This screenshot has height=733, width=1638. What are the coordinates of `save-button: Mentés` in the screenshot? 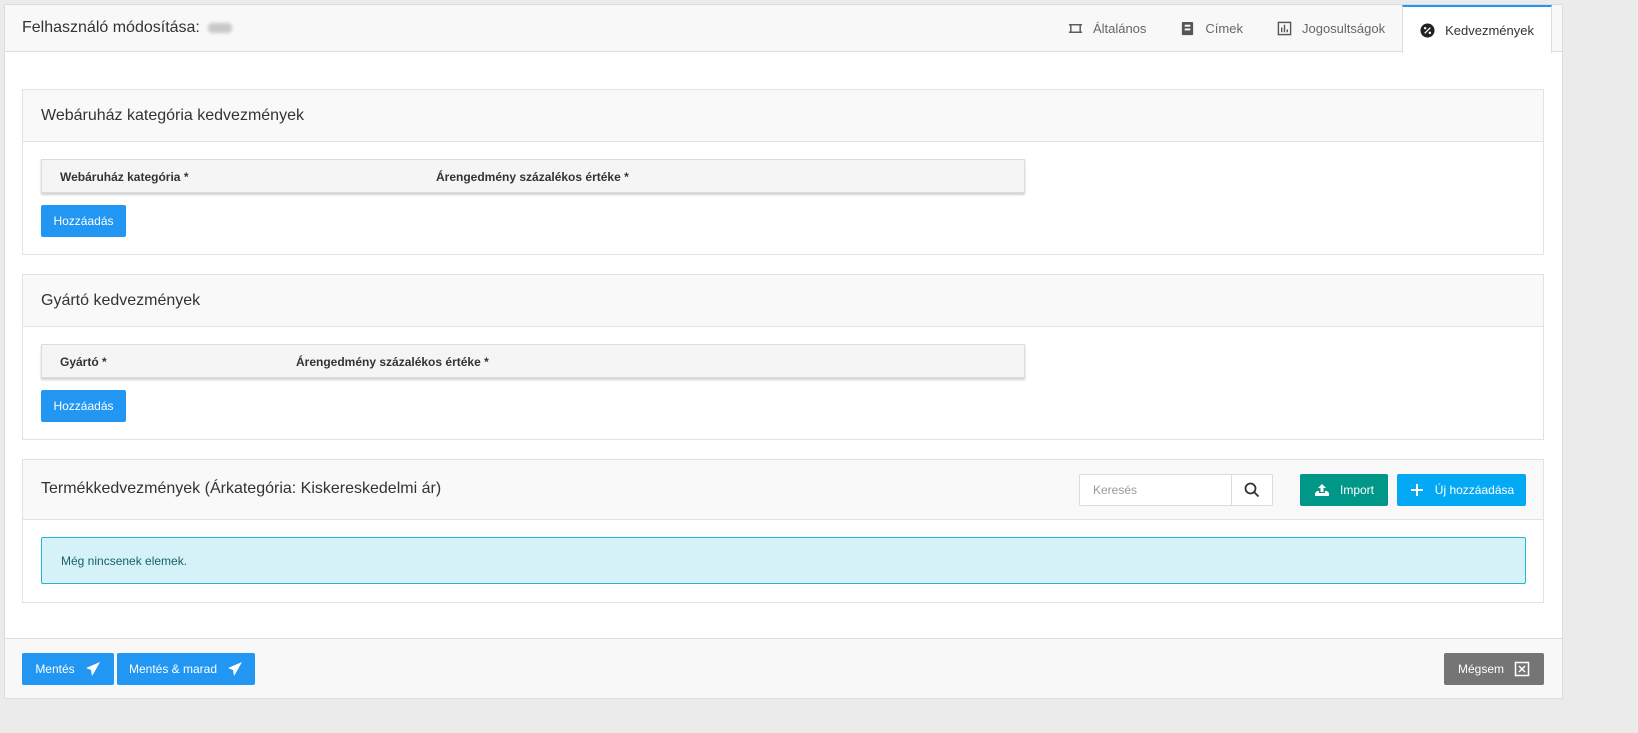 It's located at (68, 669).